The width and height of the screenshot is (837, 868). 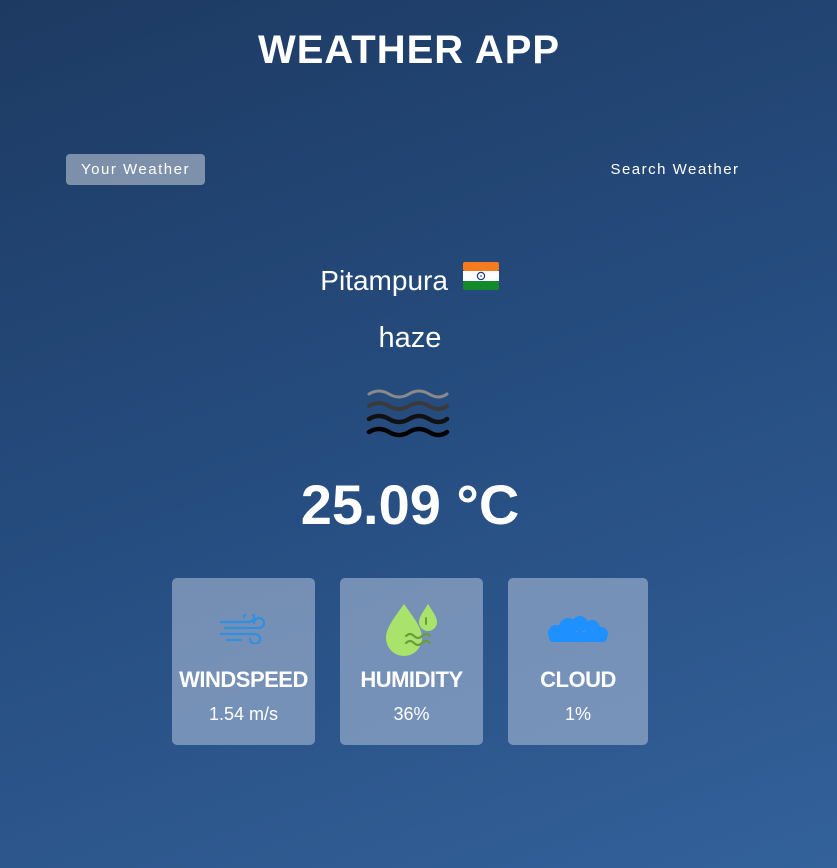 I want to click on cloud-label: CLOUD, so click(x=578, y=679).